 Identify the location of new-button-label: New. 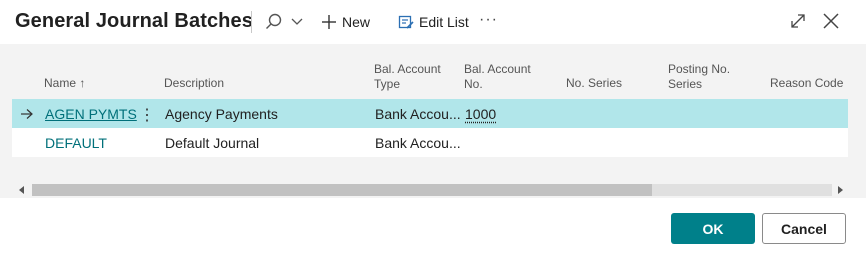
(356, 22).